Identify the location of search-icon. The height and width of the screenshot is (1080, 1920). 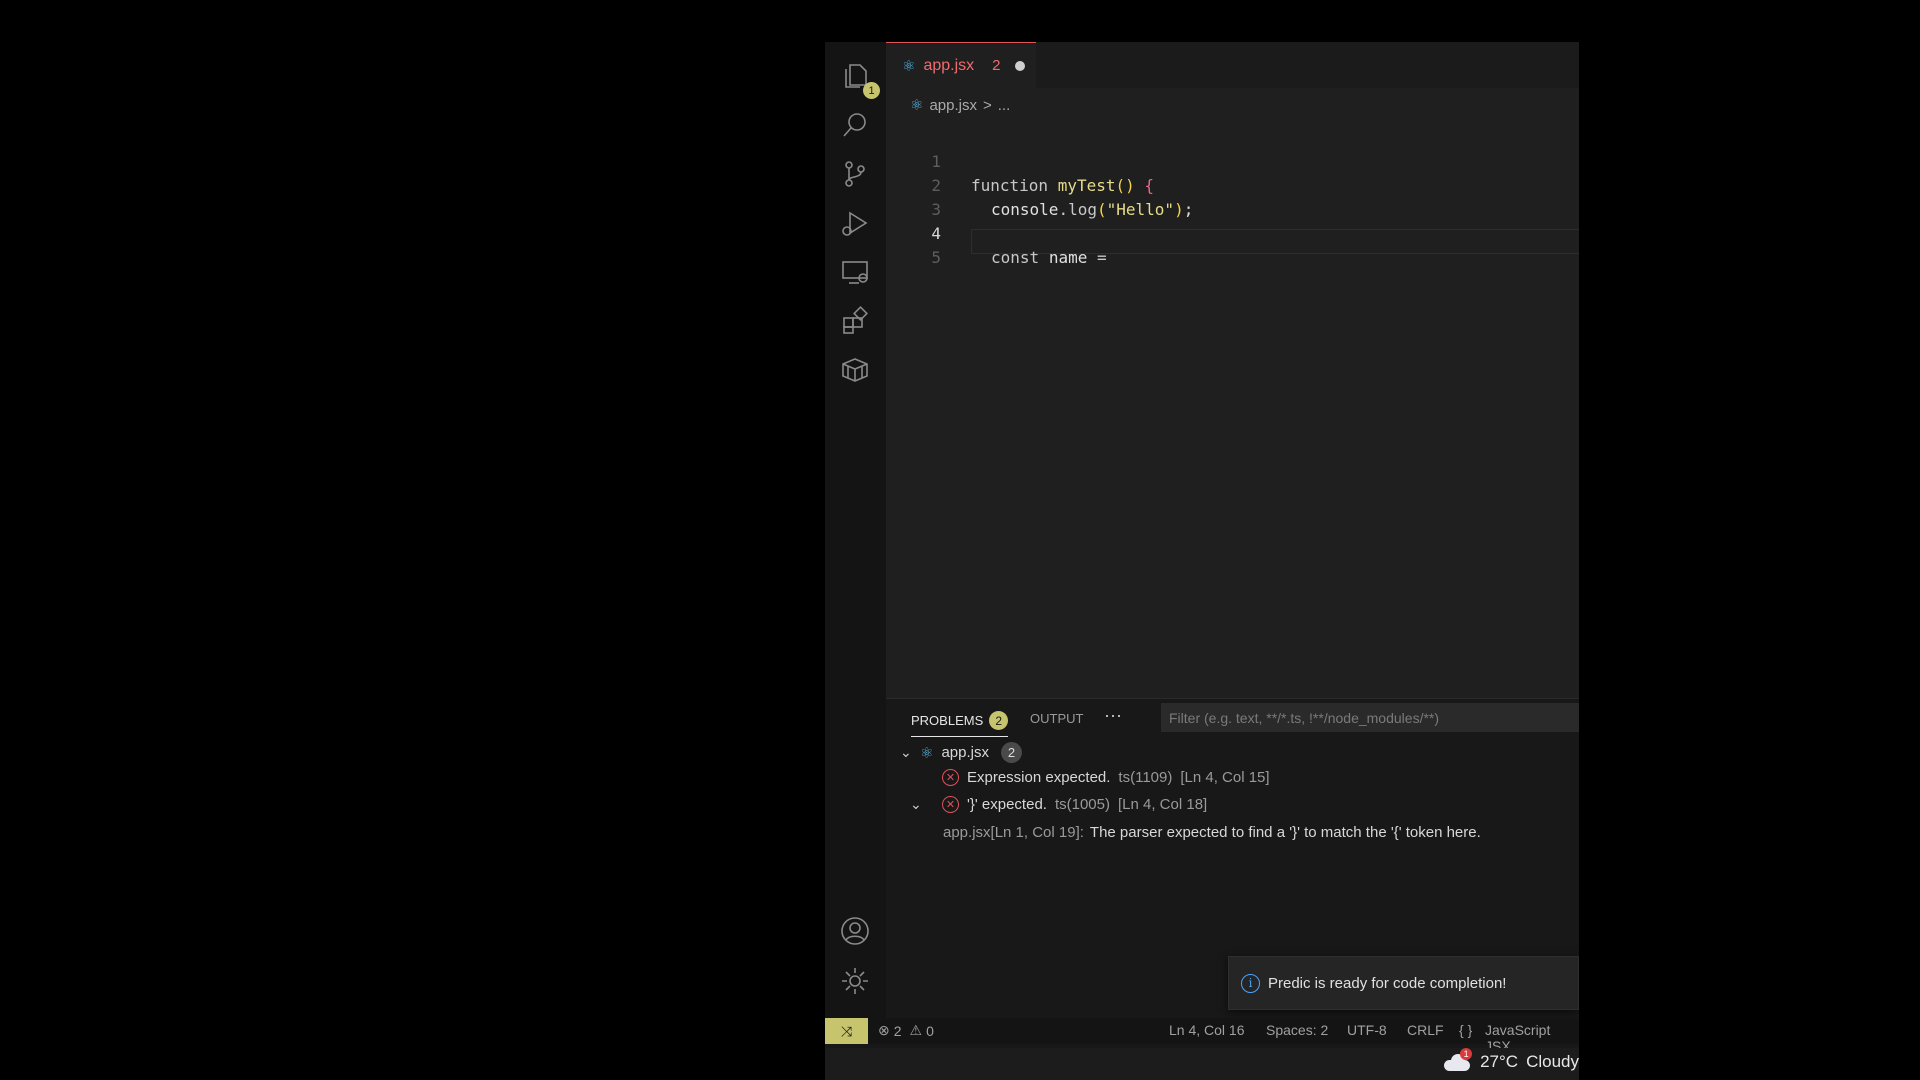
(855, 125).